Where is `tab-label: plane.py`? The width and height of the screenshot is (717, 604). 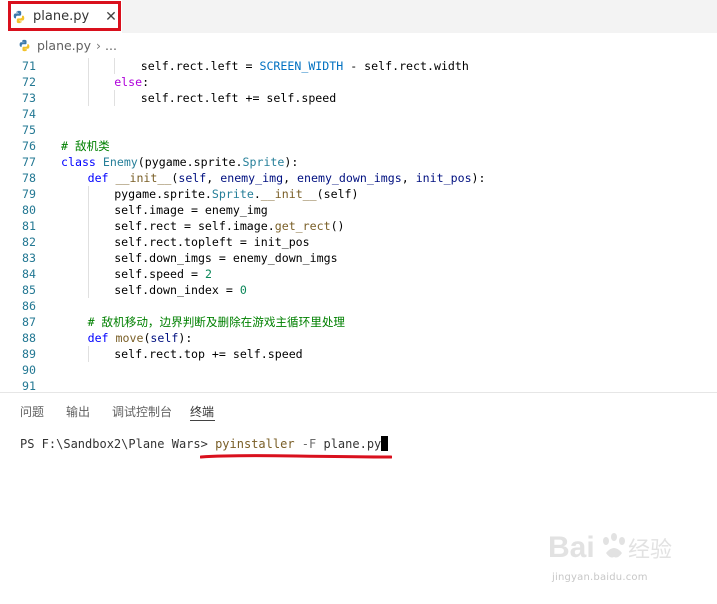 tab-label: plane.py is located at coordinates (61, 16).